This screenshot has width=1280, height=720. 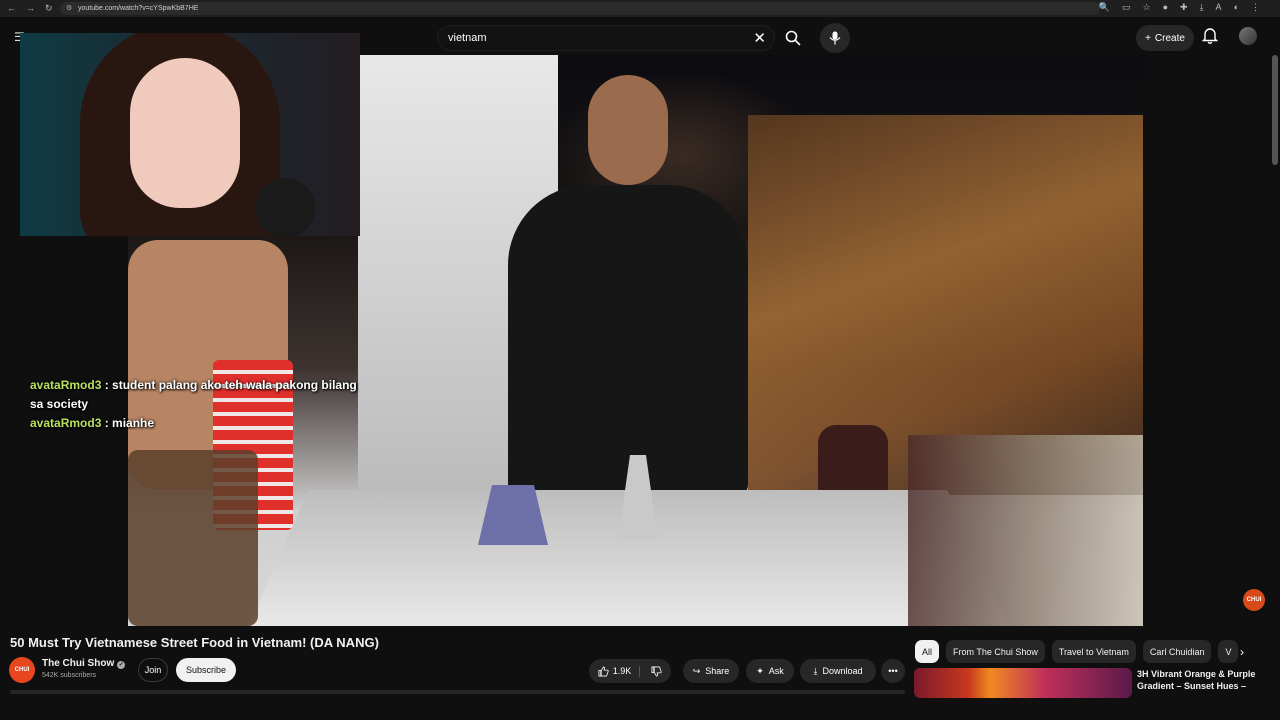 What do you see at coordinates (759, 38) in the screenshot?
I see `clear-search-icon: ✕` at bounding box center [759, 38].